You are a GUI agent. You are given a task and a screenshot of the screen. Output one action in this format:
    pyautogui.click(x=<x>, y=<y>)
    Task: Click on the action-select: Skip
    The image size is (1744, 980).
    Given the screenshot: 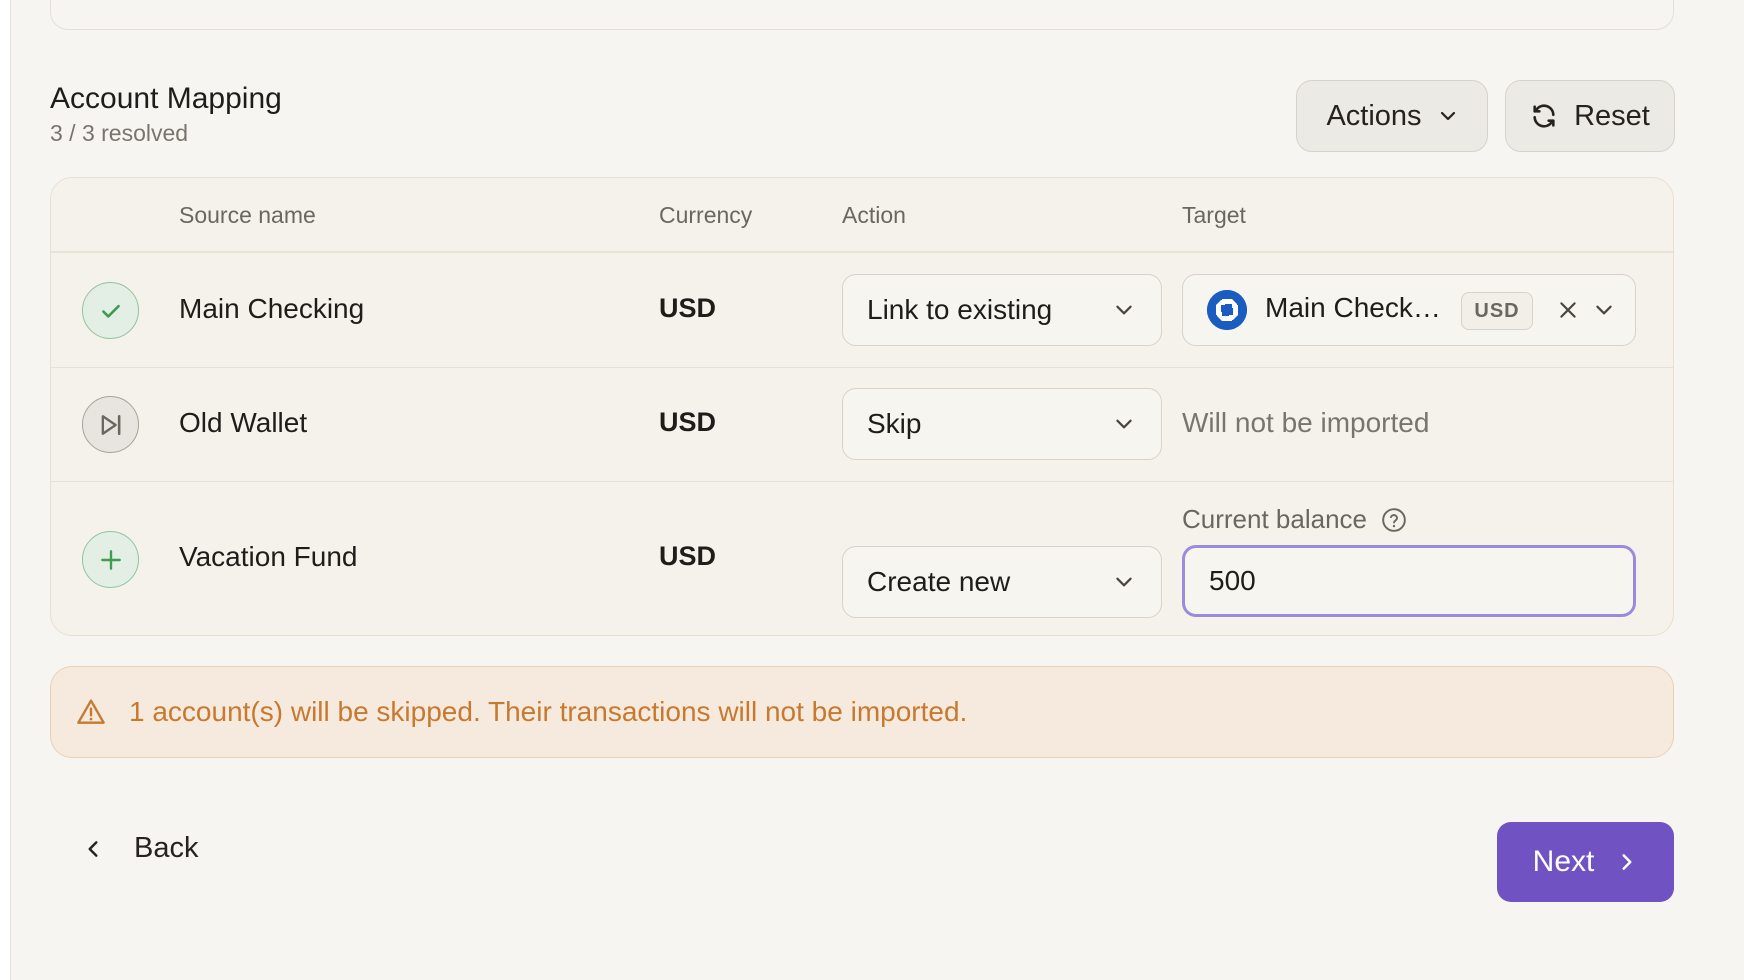 What is the action you would take?
    pyautogui.click(x=1002, y=424)
    